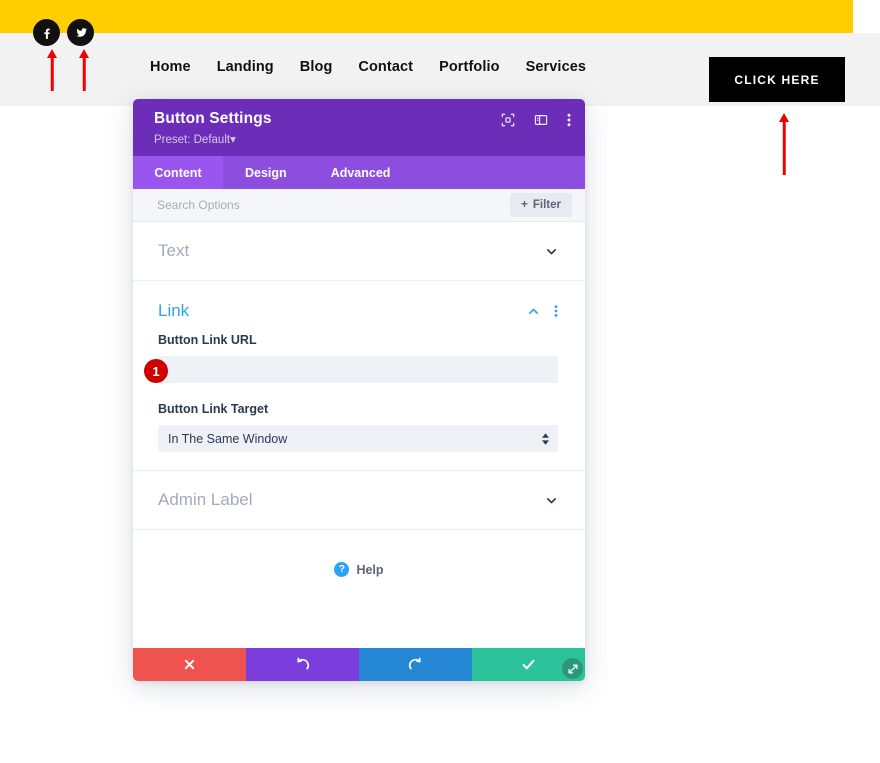 This screenshot has width=880, height=763. What do you see at coordinates (80, 32) in the screenshot?
I see `twitter-icon` at bounding box center [80, 32].